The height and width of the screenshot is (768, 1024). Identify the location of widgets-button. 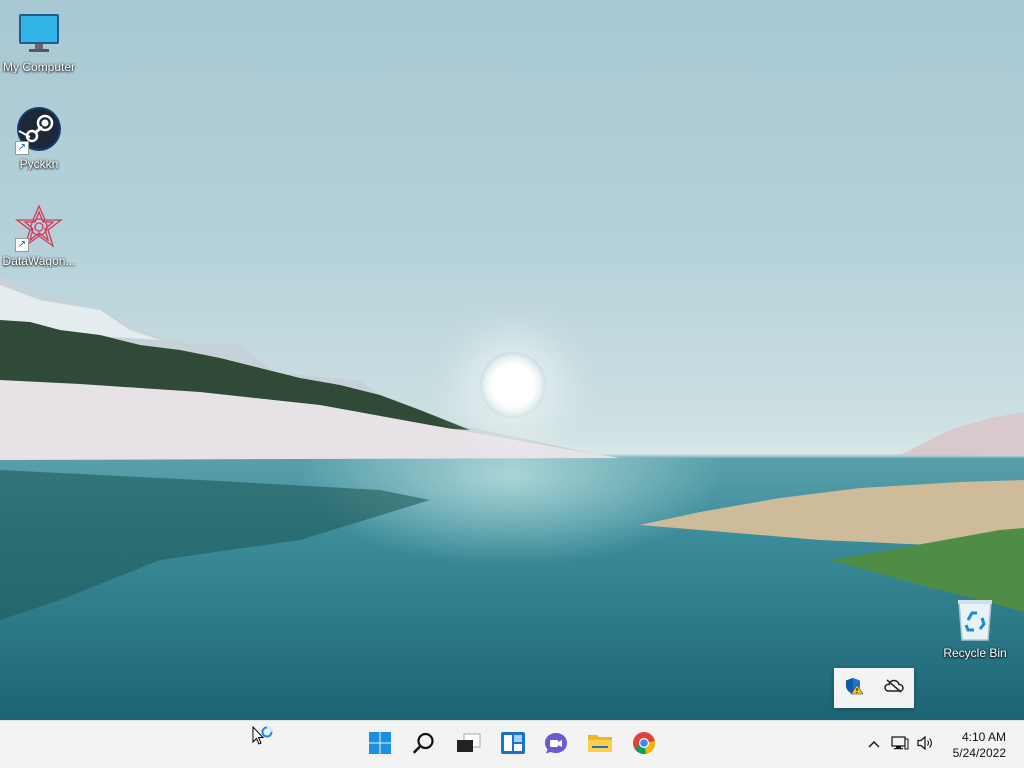
(513, 745).